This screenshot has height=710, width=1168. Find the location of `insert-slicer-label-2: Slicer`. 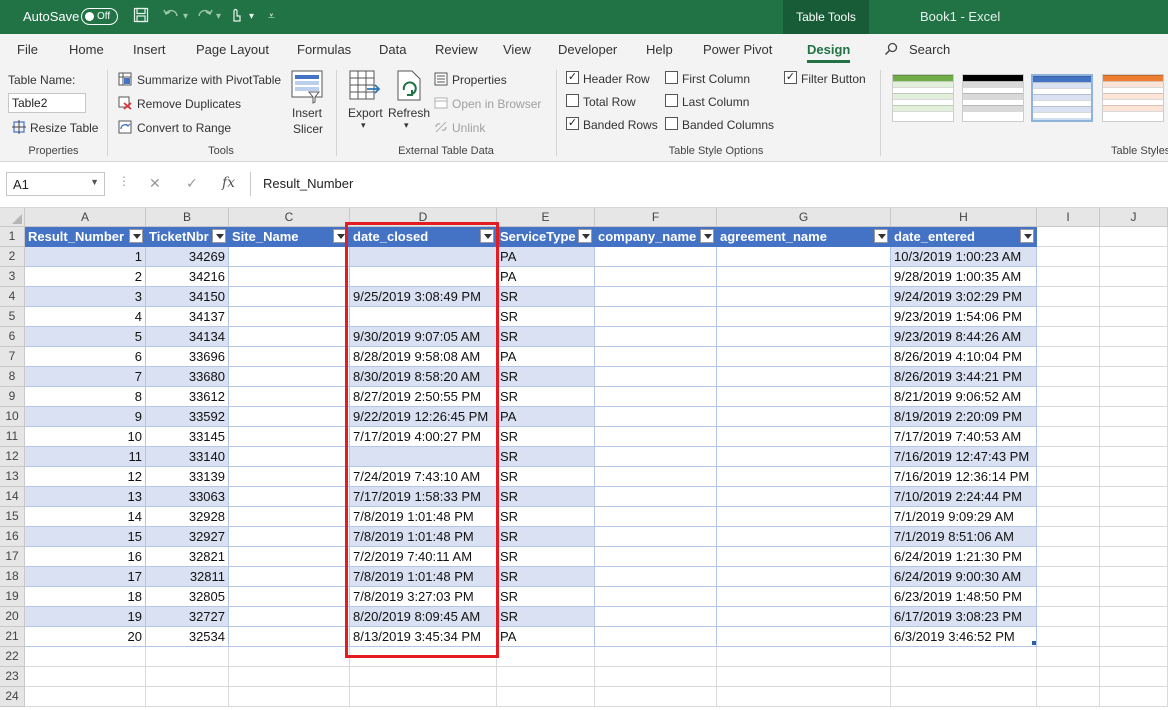

insert-slicer-label-2: Slicer is located at coordinates (308, 129).